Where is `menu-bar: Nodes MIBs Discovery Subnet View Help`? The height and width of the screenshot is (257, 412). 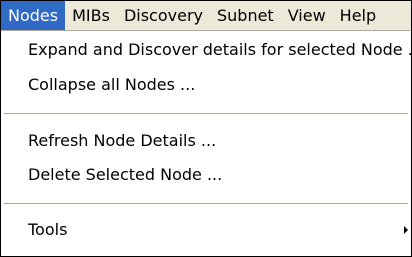 menu-bar: Nodes MIBs Discovery Subnet View Help is located at coordinates (206, 15).